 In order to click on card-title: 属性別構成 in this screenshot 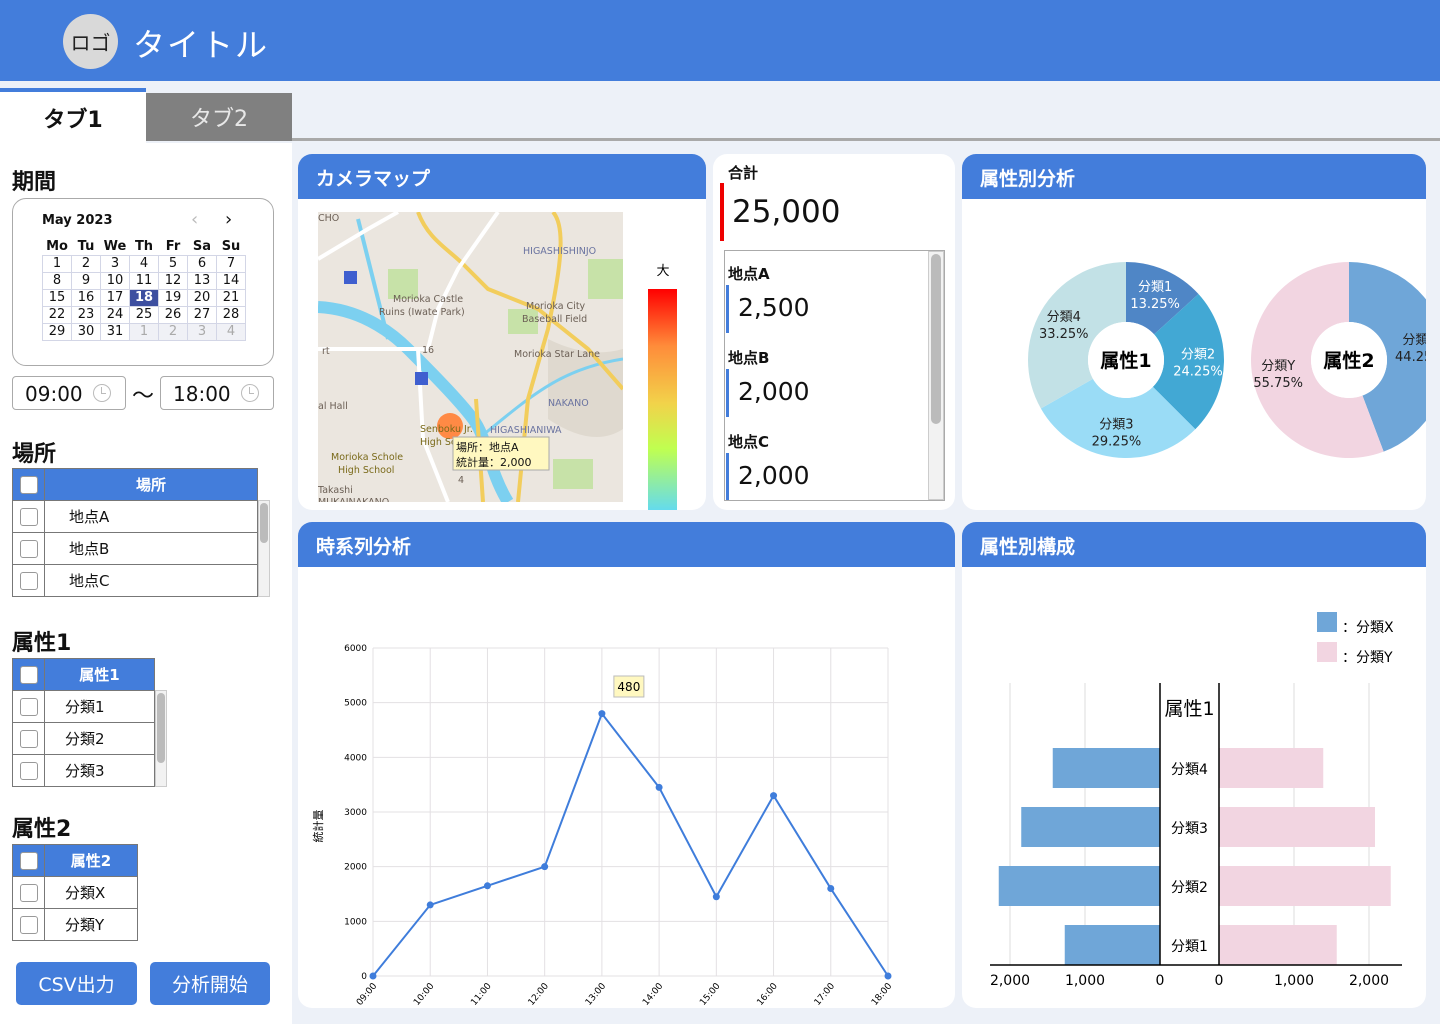, I will do `click(1194, 544)`.